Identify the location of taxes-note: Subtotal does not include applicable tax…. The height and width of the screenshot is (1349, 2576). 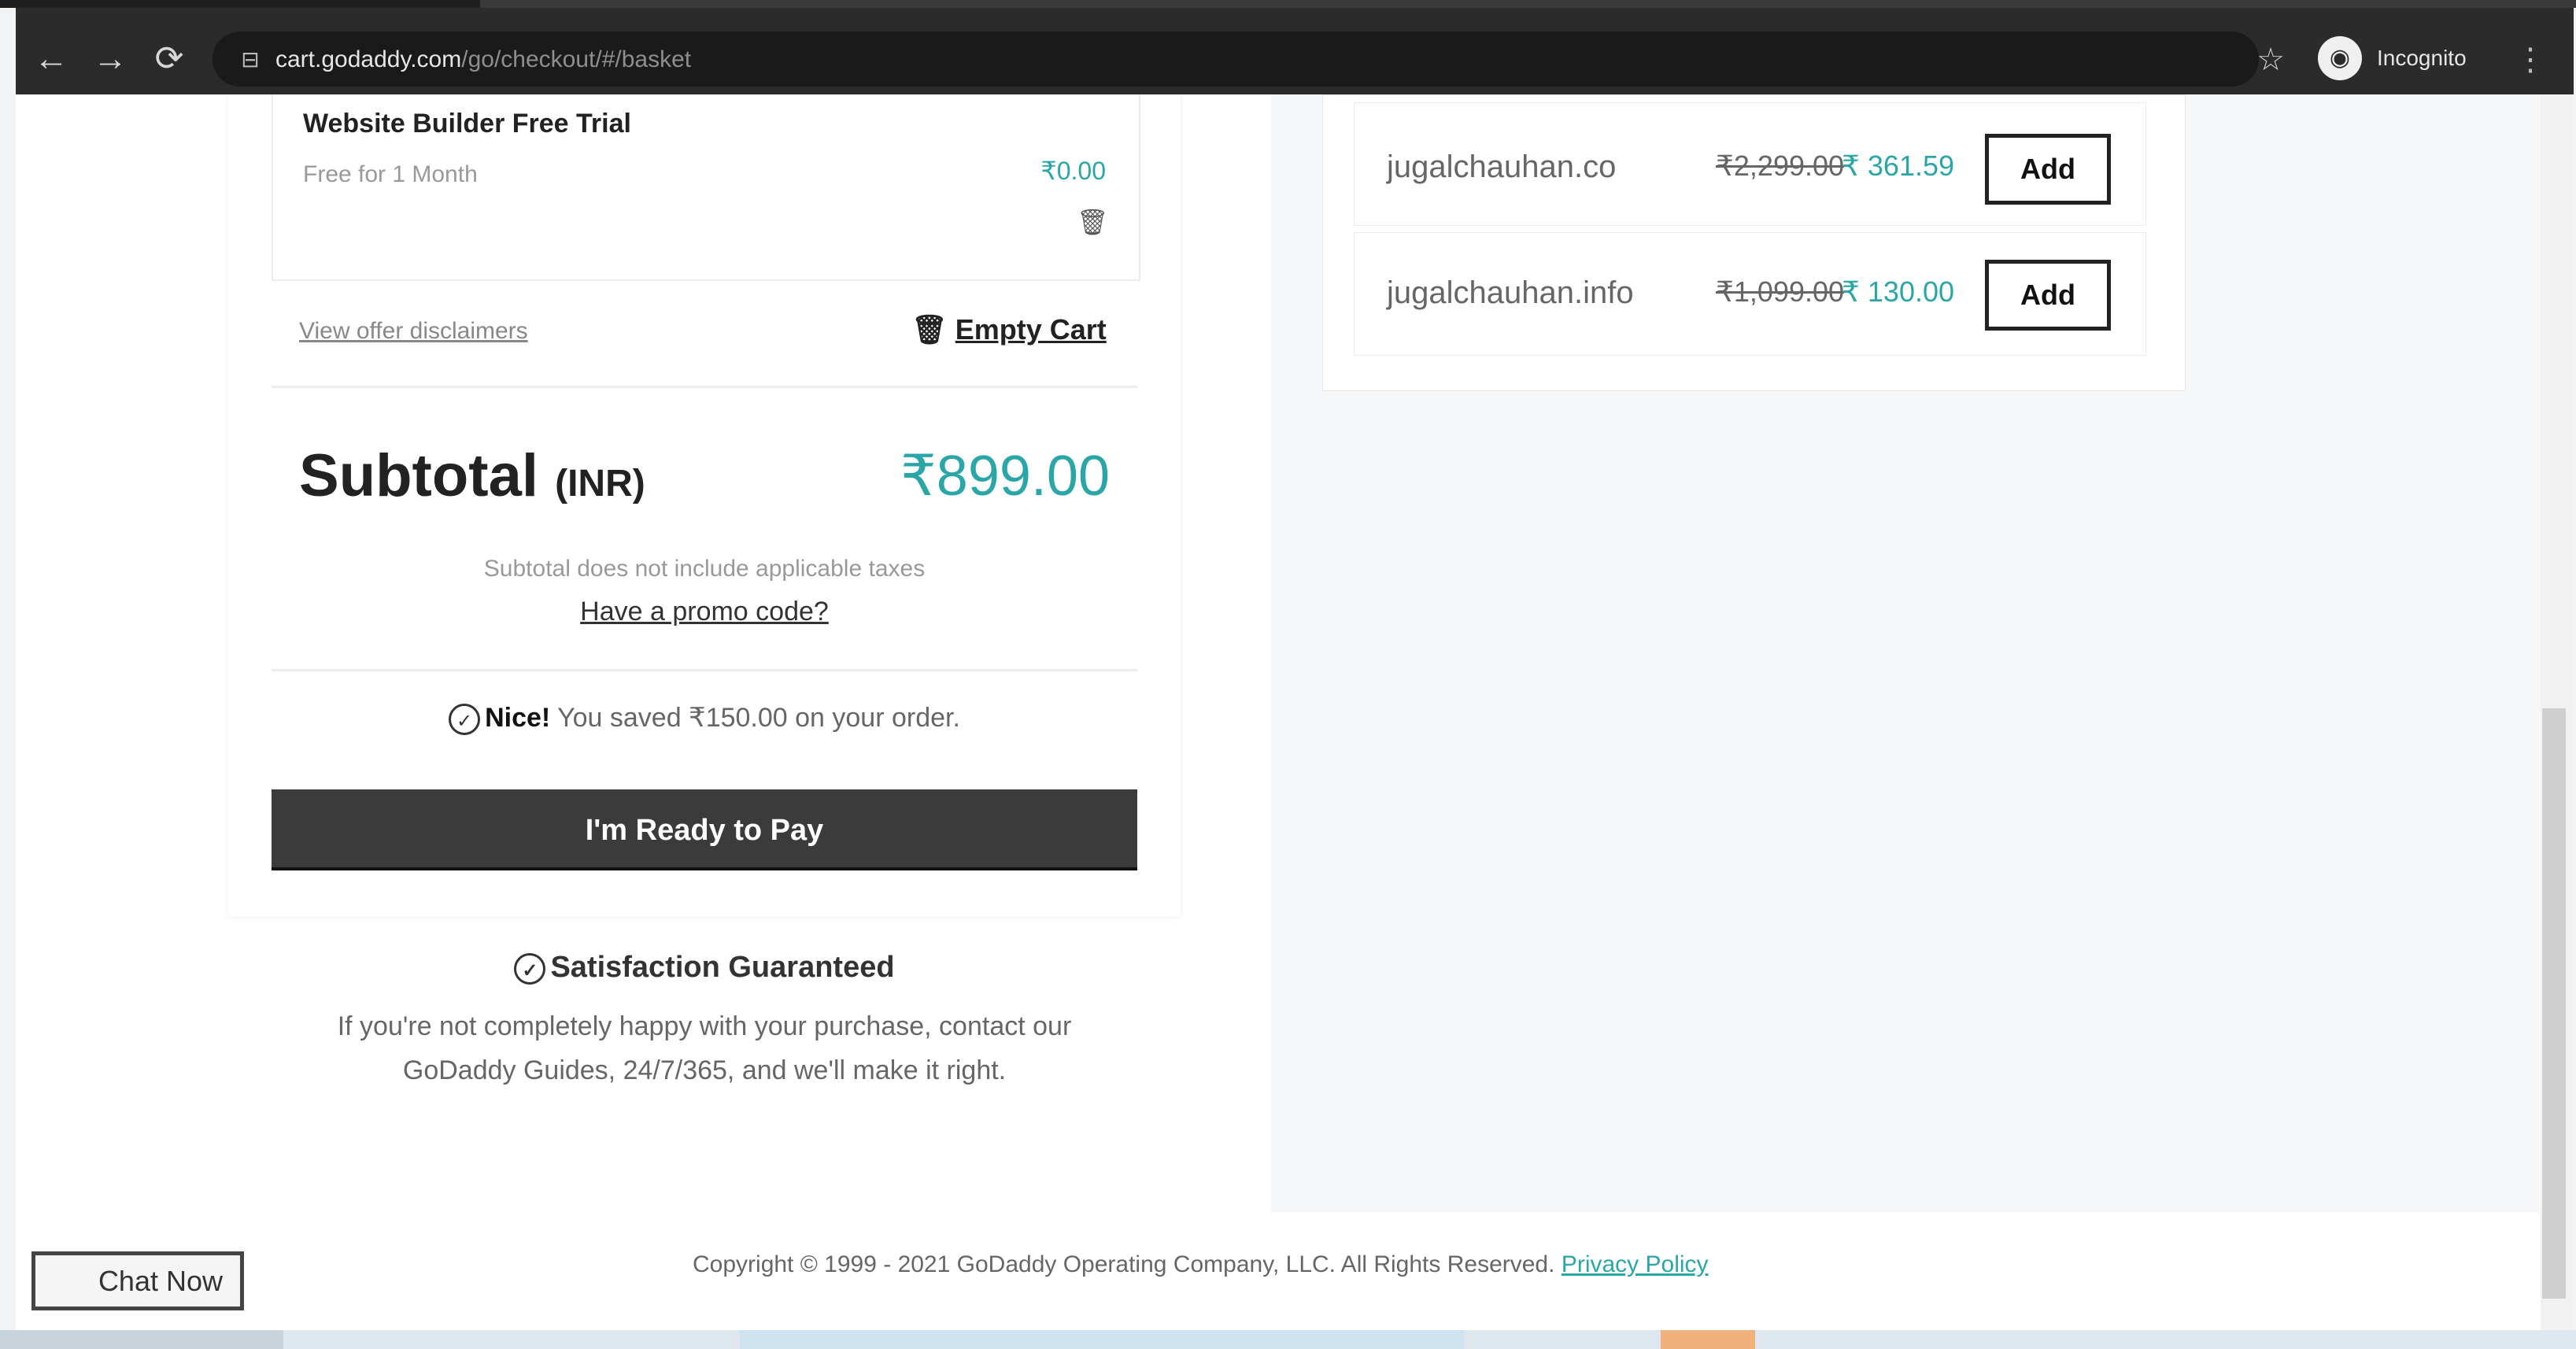
(704, 569).